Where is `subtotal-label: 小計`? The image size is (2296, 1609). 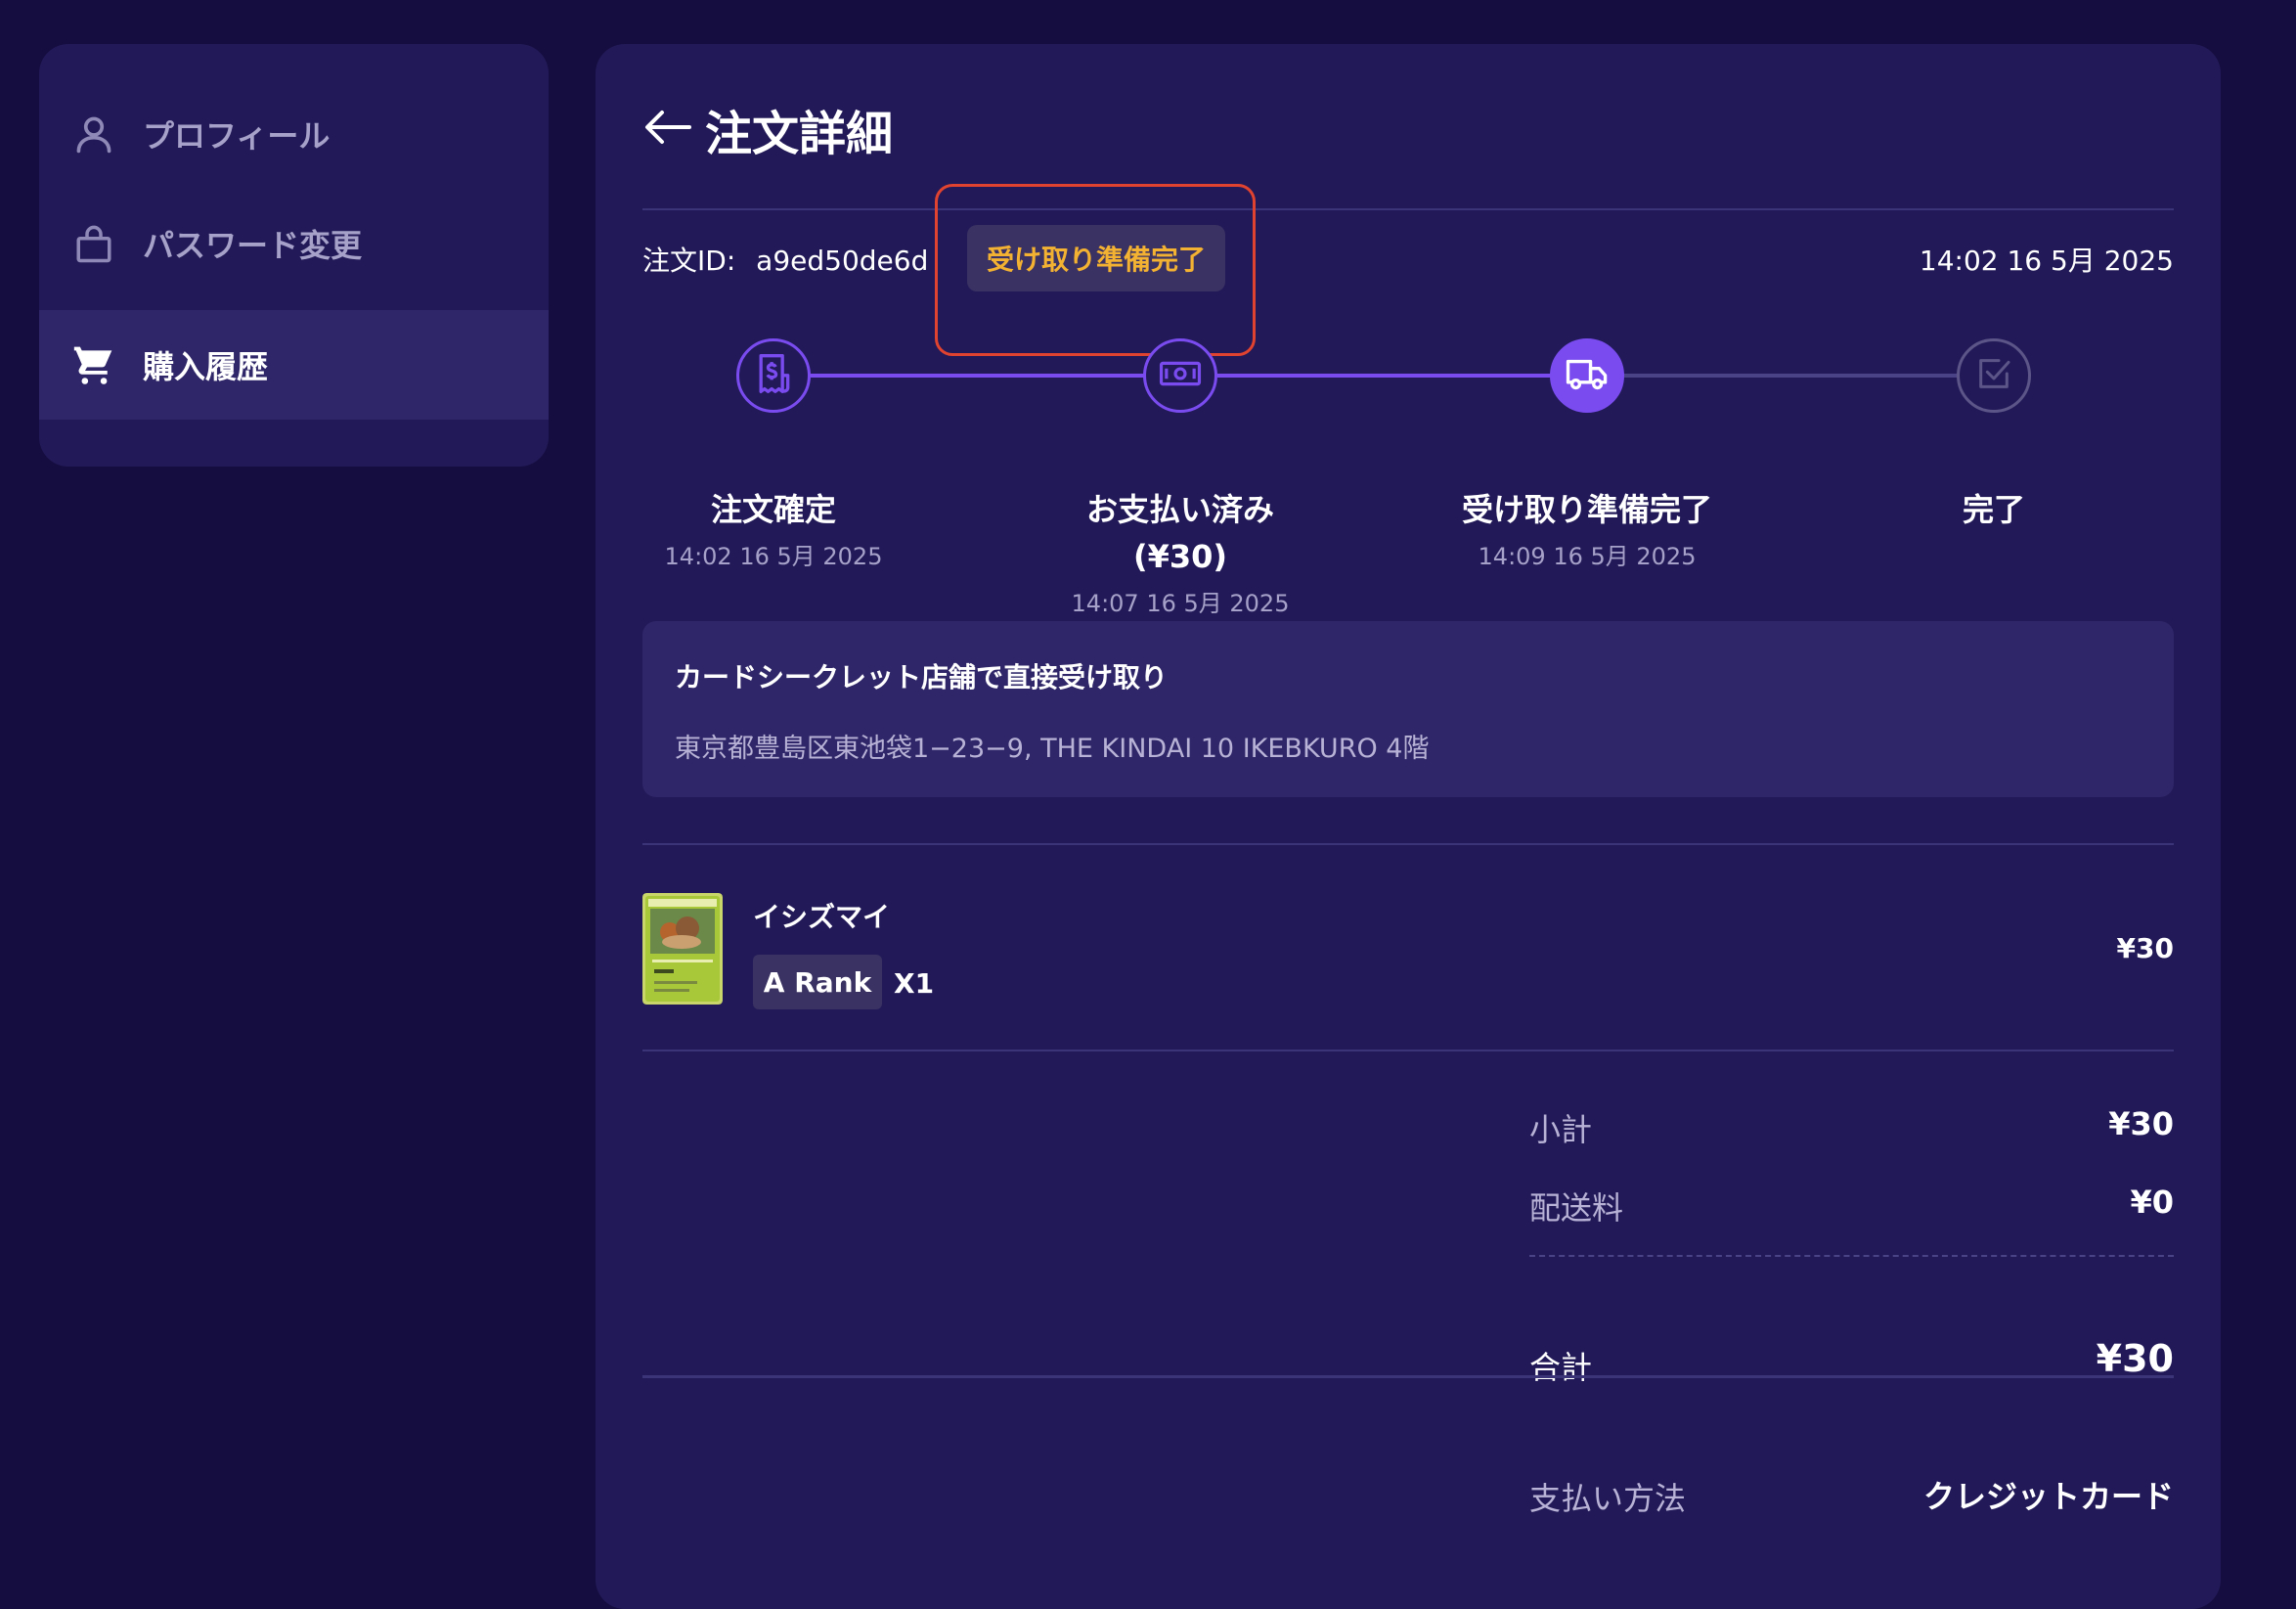
subtotal-label: 小計 is located at coordinates (1561, 1129).